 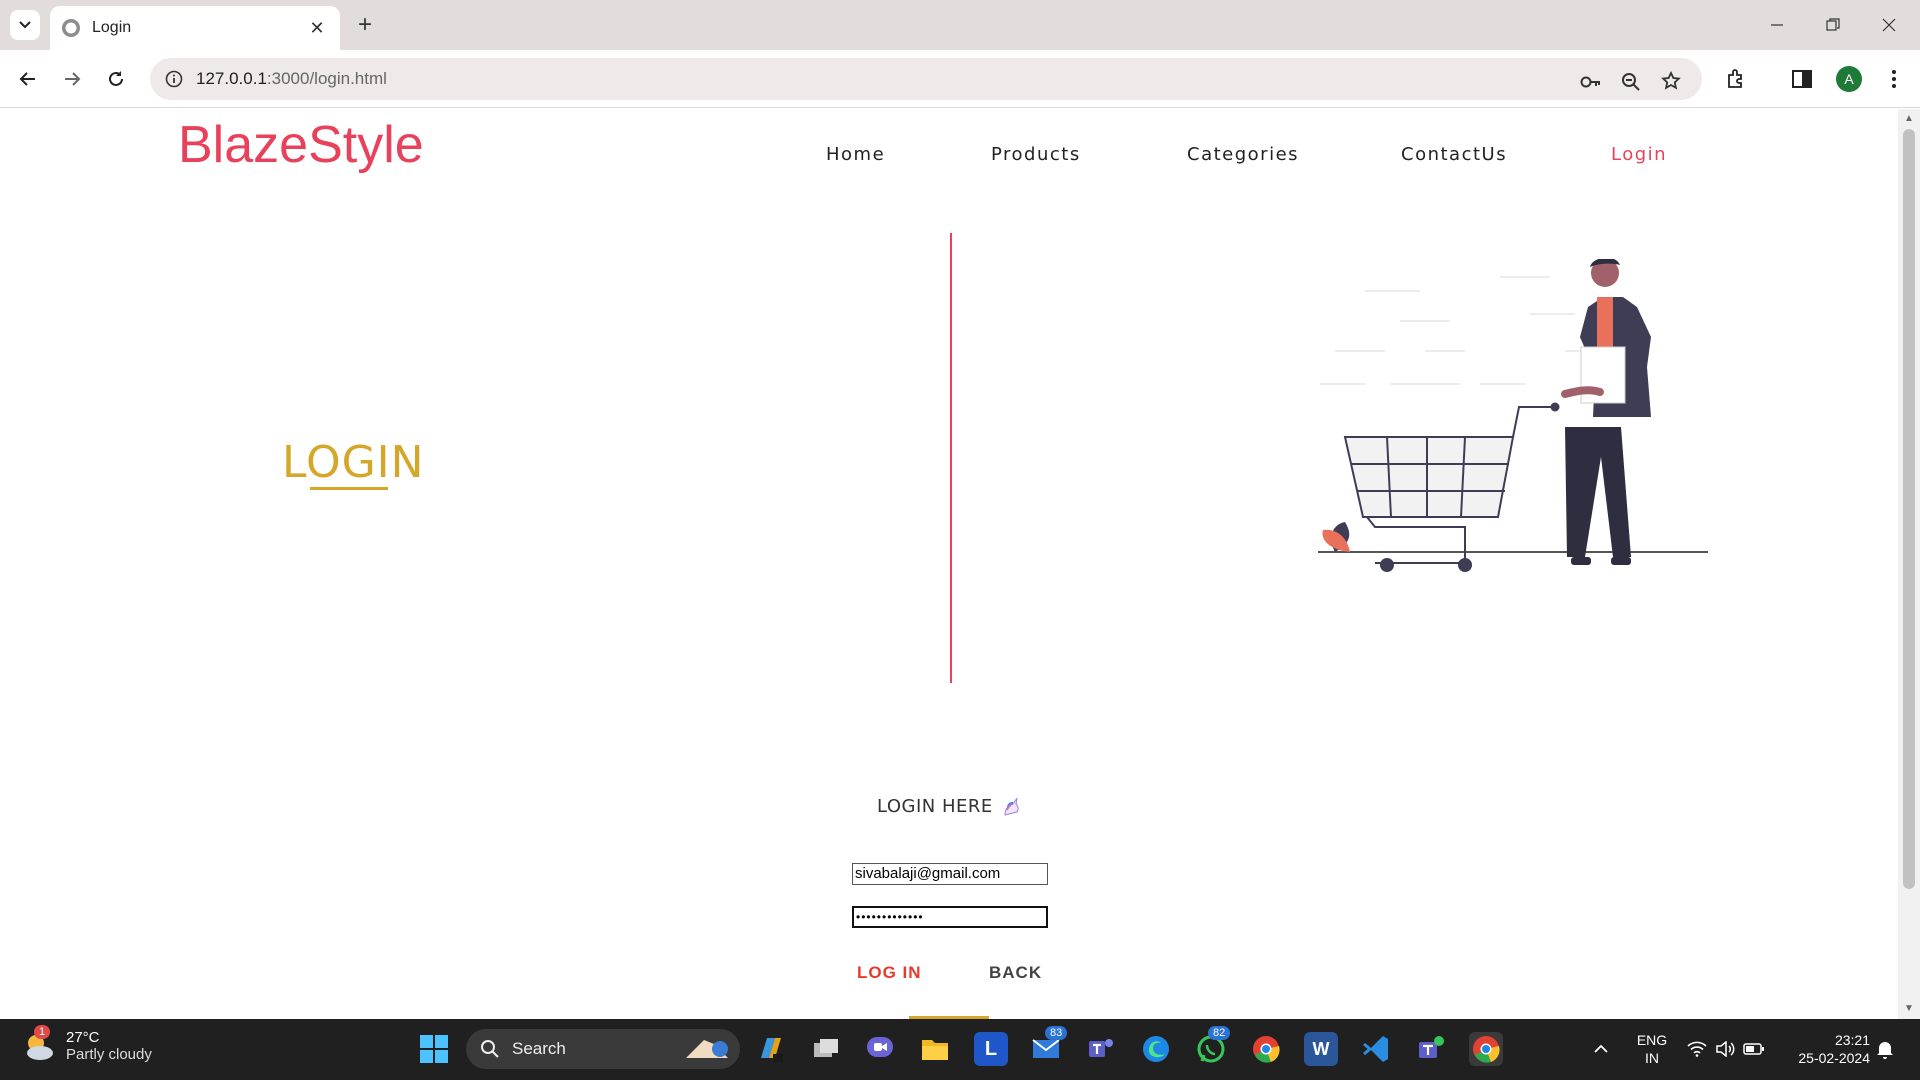 I want to click on profile-avatar: A, so click(x=1849, y=79).